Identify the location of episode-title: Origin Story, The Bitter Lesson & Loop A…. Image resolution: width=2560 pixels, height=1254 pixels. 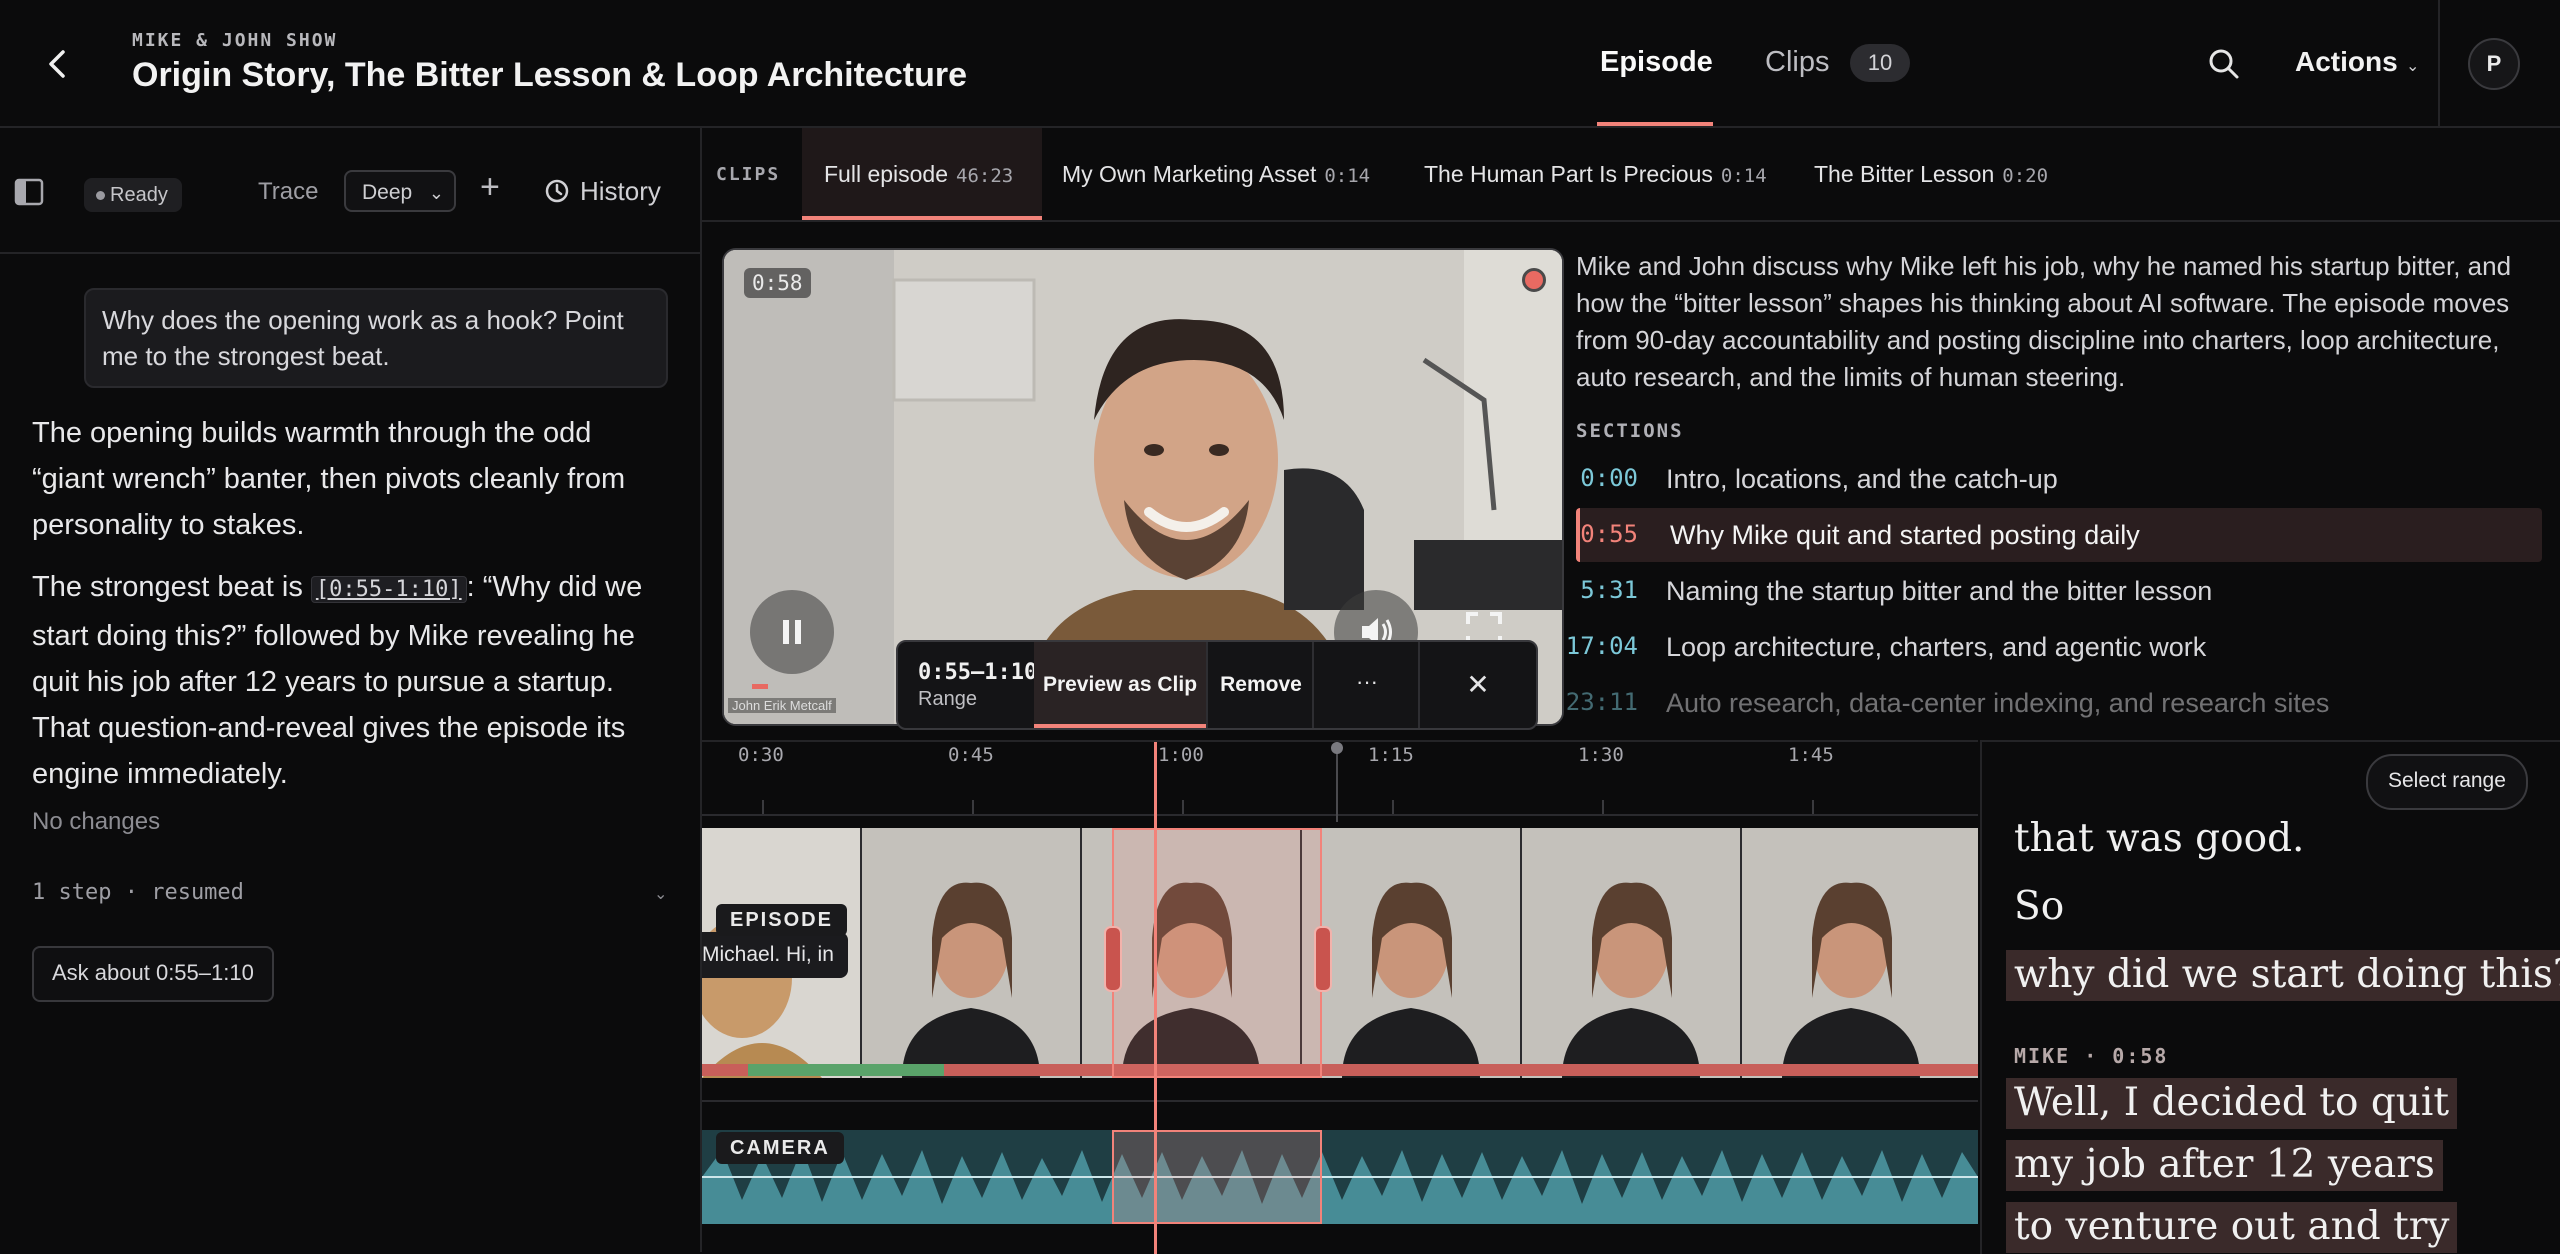
(549, 75).